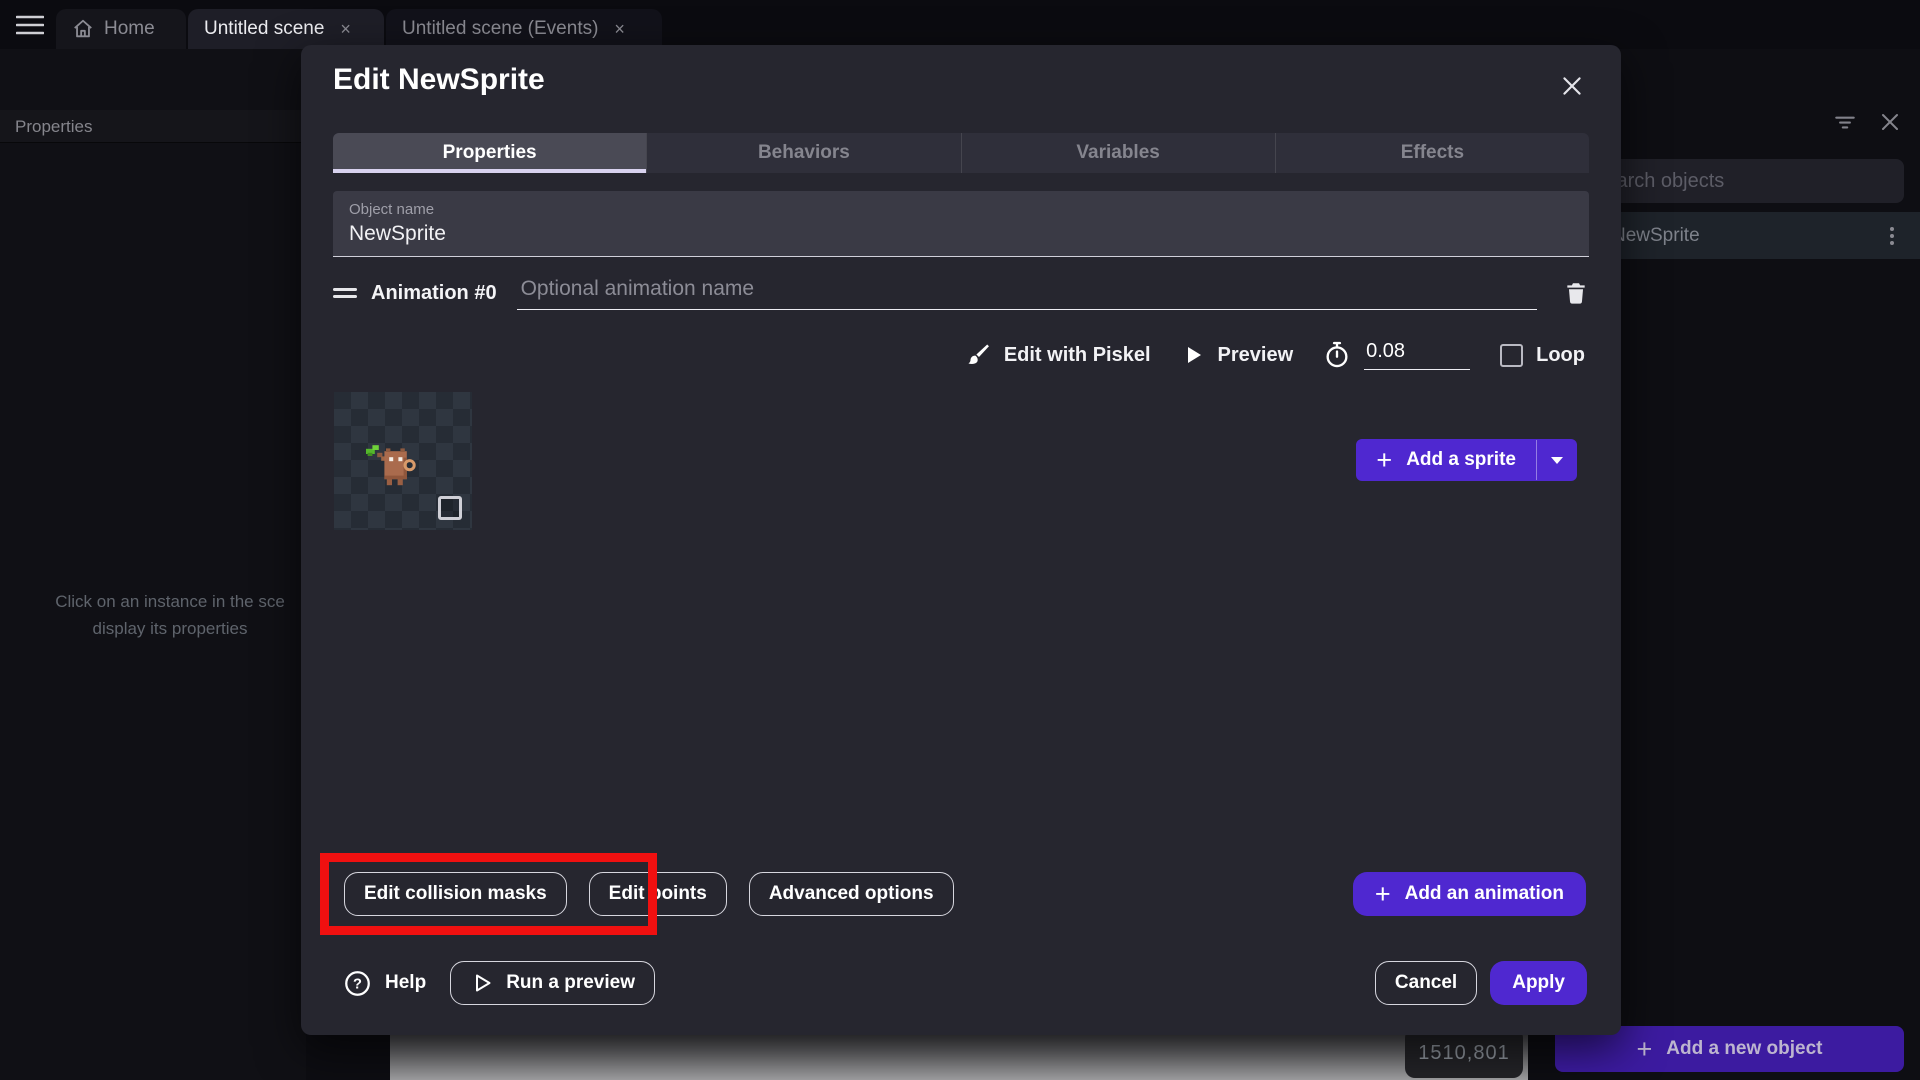 This screenshot has height=1080, width=1920. I want to click on edit-with-piskel-button: Edit with Piskel, so click(1058, 355).